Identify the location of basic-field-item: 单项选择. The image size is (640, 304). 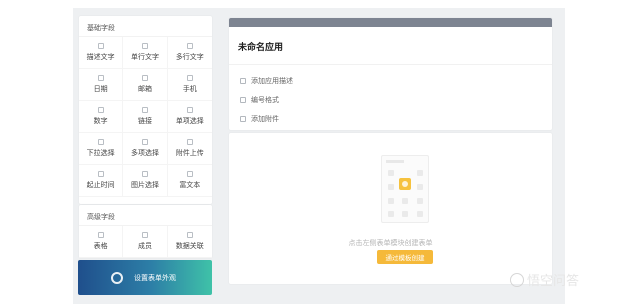
(189, 117).